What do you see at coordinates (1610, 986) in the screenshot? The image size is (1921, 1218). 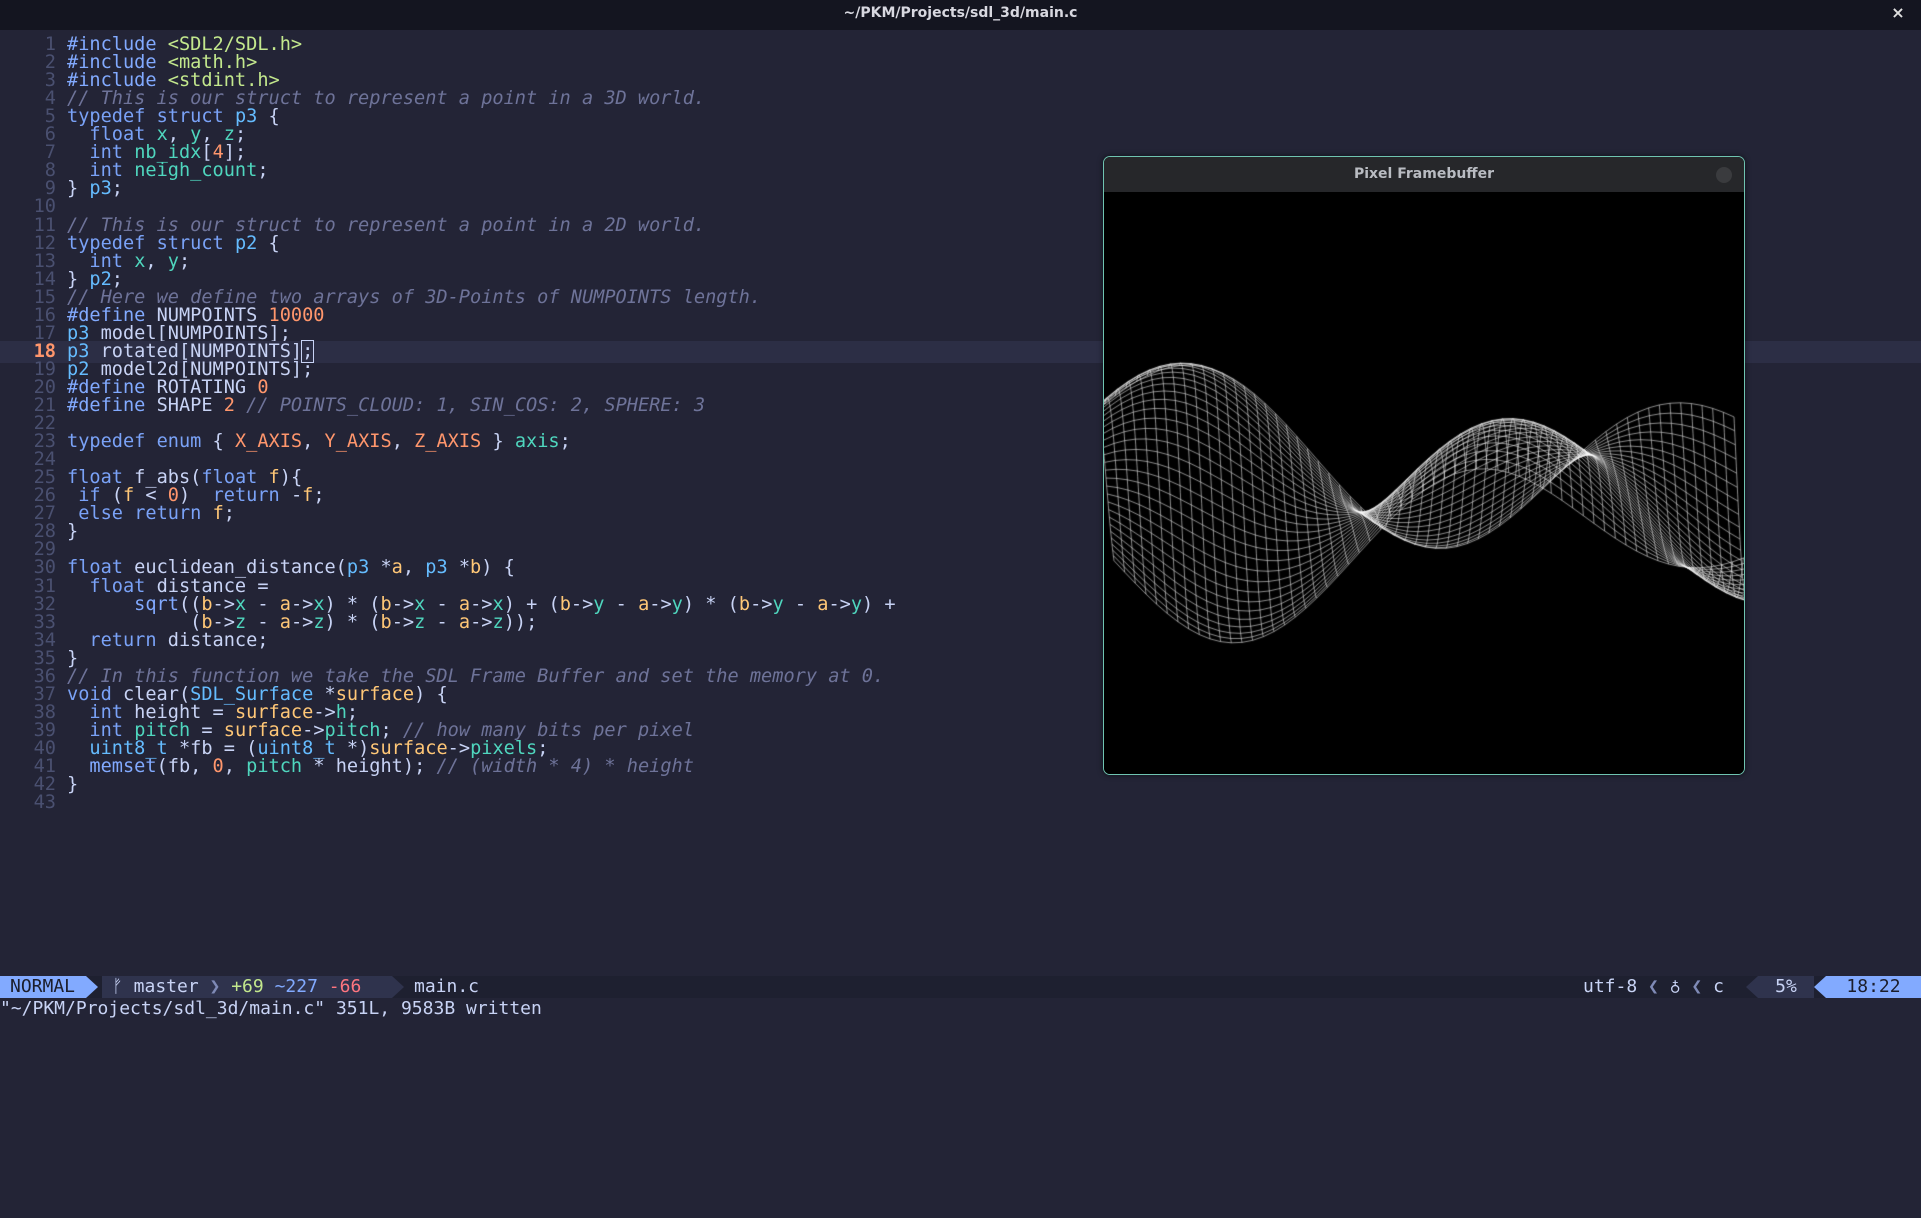 I see `file-encoding: utf-8` at bounding box center [1610, 986].